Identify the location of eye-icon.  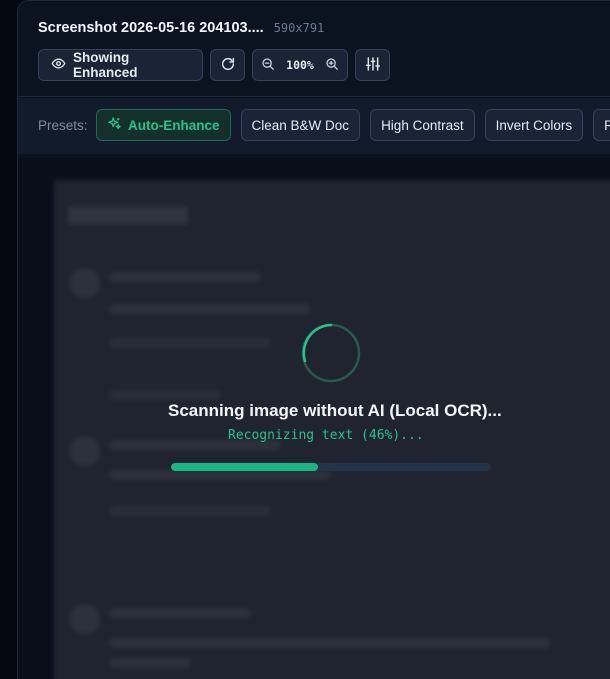
(58, 65).